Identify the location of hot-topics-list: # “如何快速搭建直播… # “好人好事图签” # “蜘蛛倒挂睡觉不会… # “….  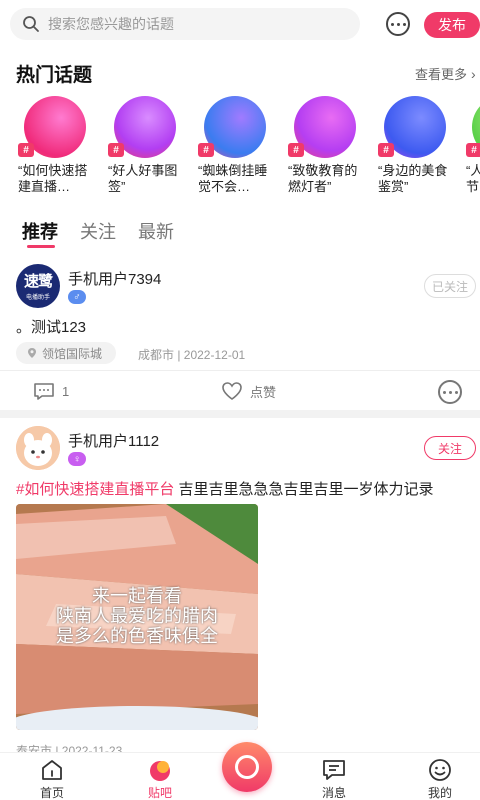
(240, 150).